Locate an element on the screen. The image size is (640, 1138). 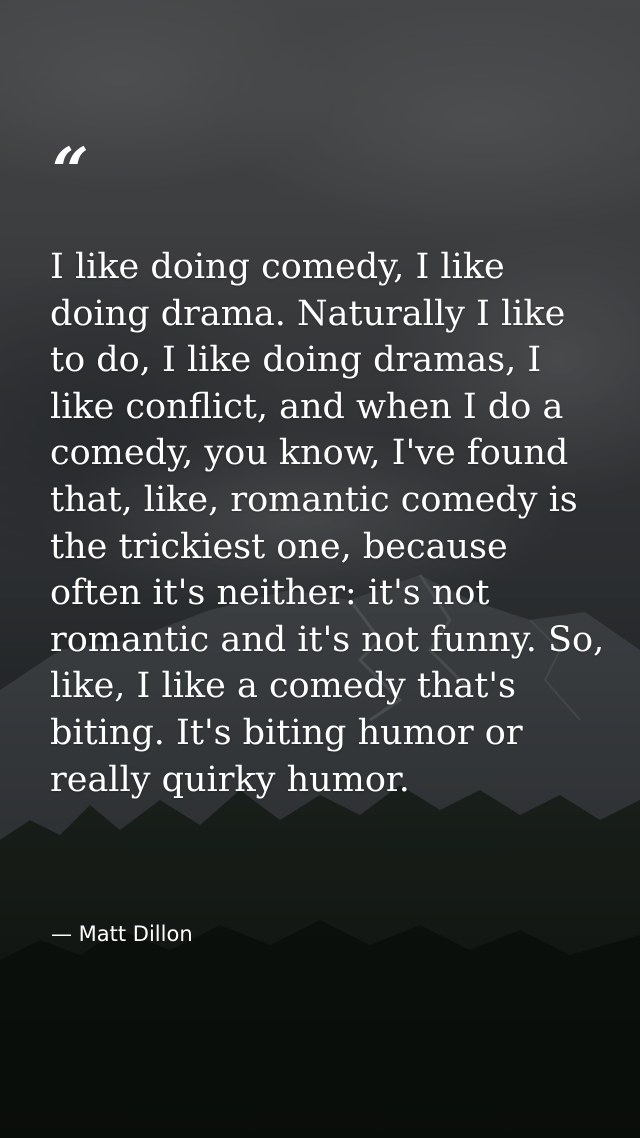
quote-mark-icon: “ is located at coordinates (70, 171).